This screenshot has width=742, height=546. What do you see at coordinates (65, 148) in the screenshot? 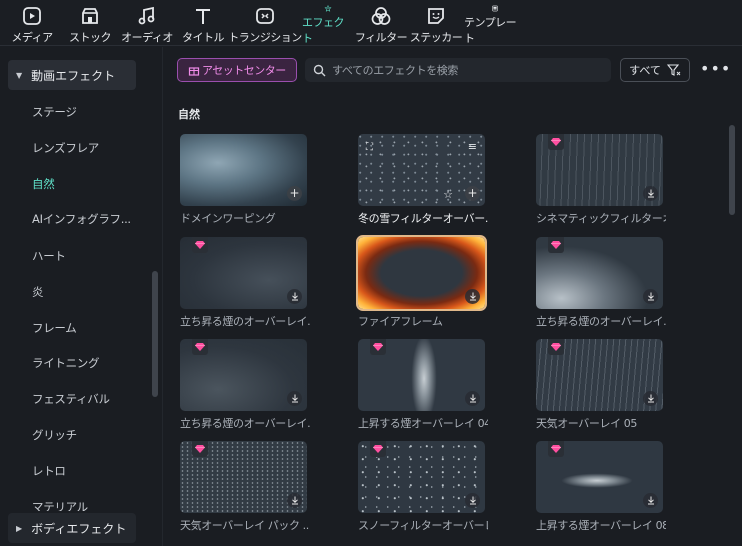
I see `sidebar-item-lens-flare: レンズフレア` at bounding box center [65, 148].